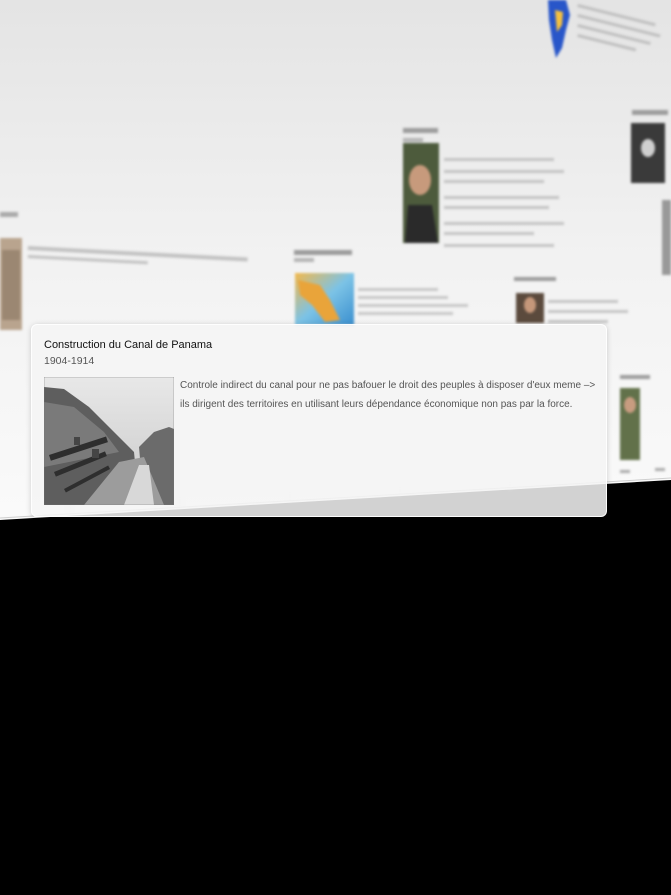 Image resolution: width=671 pixels, height=895 pixels. Describe the element at coordinates (128, 345) in the screenshot. I see `event-title: Construction du Canal de Panama` at that location.